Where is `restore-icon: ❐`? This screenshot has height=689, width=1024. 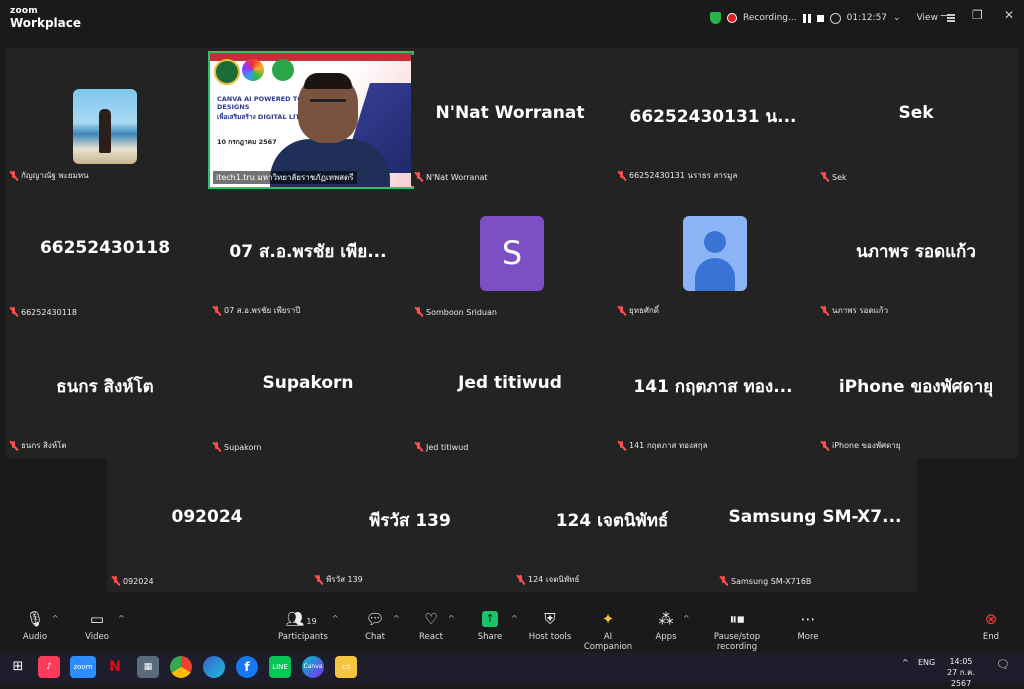 restore-icon: ❐ is located at coordinates (977, 15).